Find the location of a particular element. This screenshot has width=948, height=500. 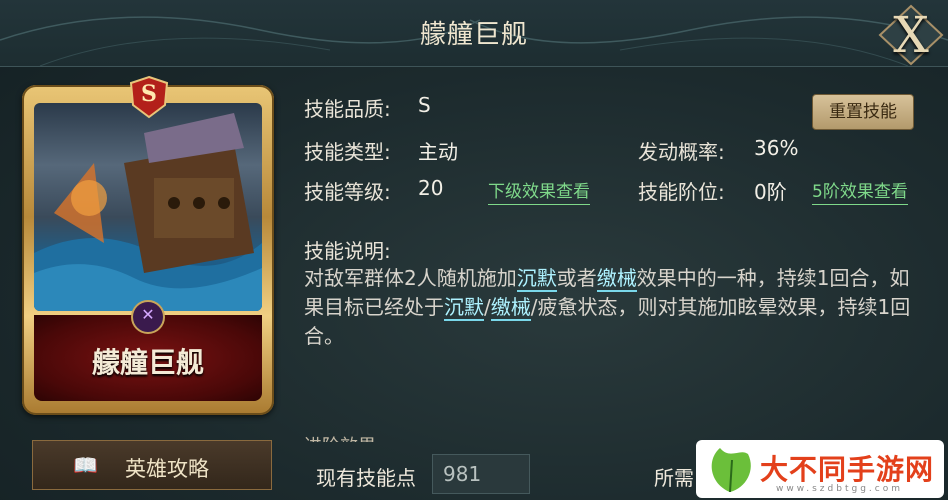

skill-level-value: 20 is located at coordinates (431, 188).